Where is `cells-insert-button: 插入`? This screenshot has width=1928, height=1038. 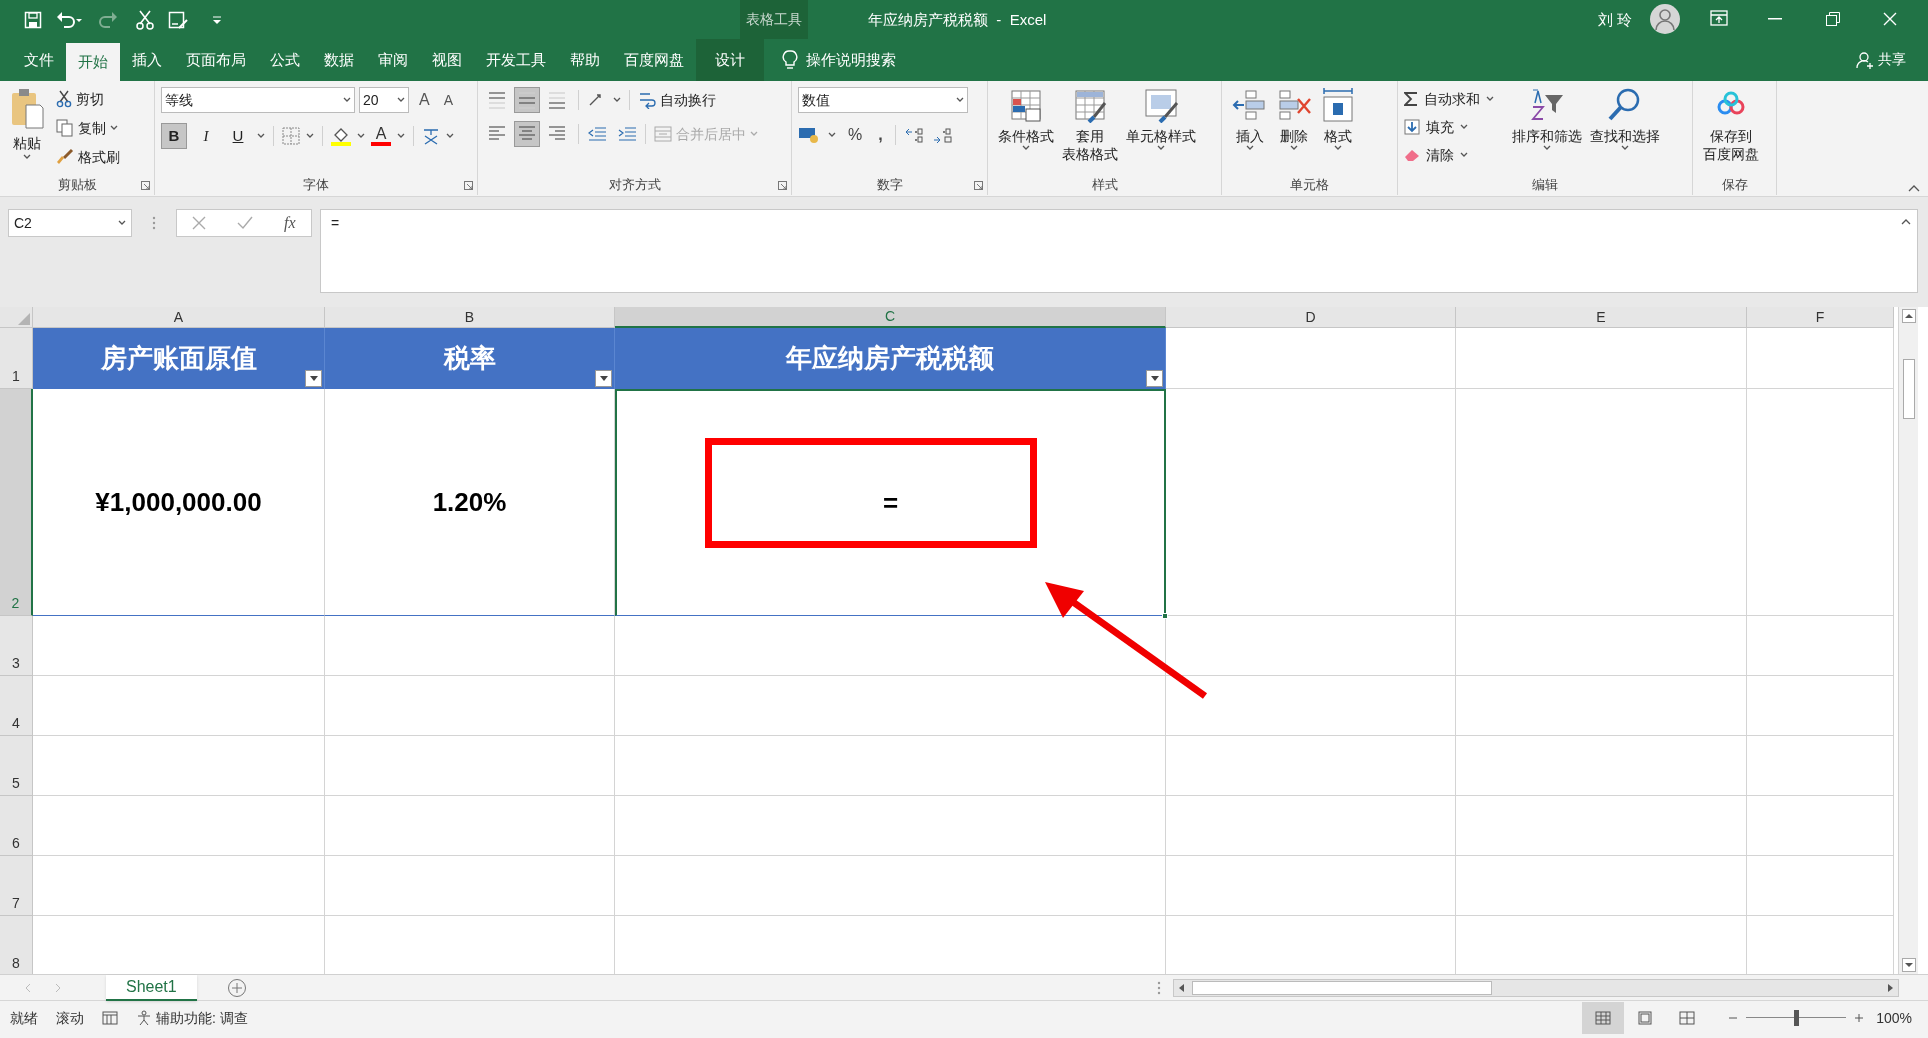 cells-insert-button: 插入 is located at coordinates (1250, 131).